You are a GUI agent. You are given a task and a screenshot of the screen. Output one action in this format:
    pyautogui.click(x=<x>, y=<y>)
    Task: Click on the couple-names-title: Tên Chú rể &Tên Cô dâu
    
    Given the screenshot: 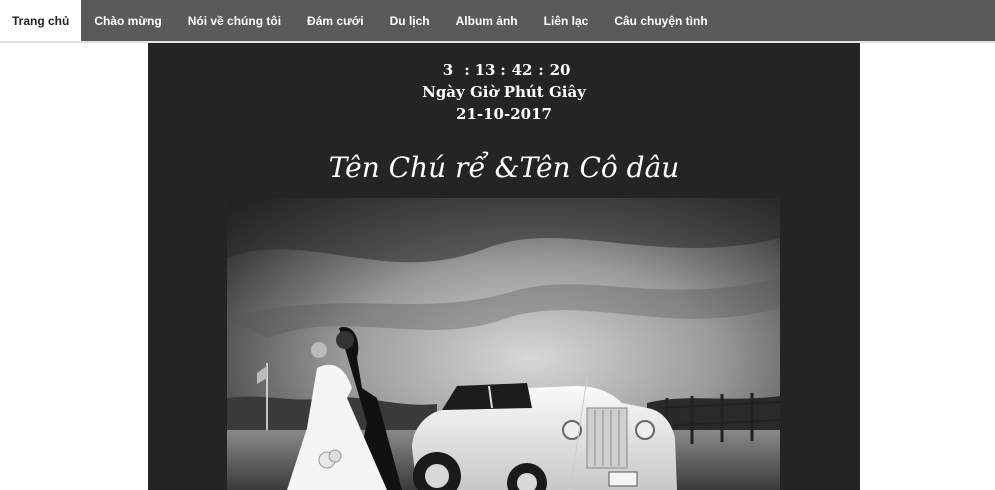 What is the action you would take?
    pyautogui.click(x=504, y=167)
    